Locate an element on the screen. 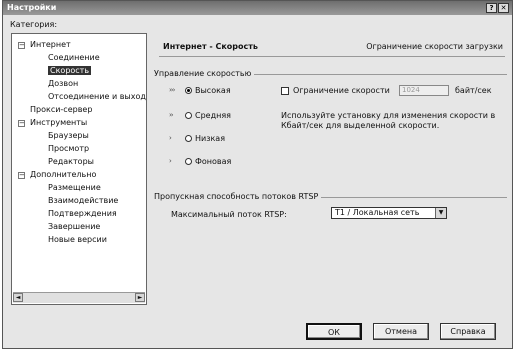 This screenshot has height=351, width=515. tree-item: Интернет is located at coordinates (50, 44).